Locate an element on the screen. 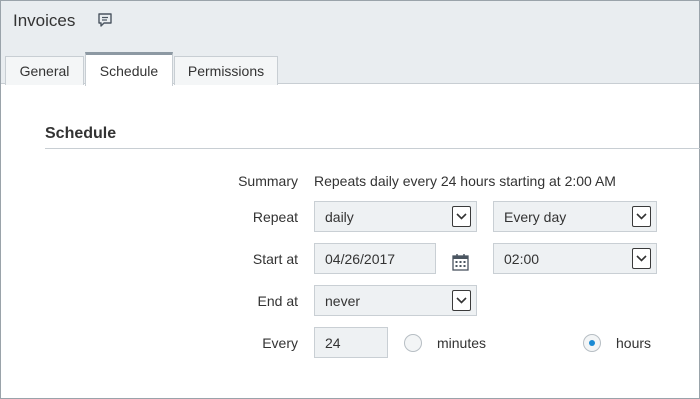 This screenshot has height=399, width=700. start-time-select: 02:00 is located at coordinates (575, 258).